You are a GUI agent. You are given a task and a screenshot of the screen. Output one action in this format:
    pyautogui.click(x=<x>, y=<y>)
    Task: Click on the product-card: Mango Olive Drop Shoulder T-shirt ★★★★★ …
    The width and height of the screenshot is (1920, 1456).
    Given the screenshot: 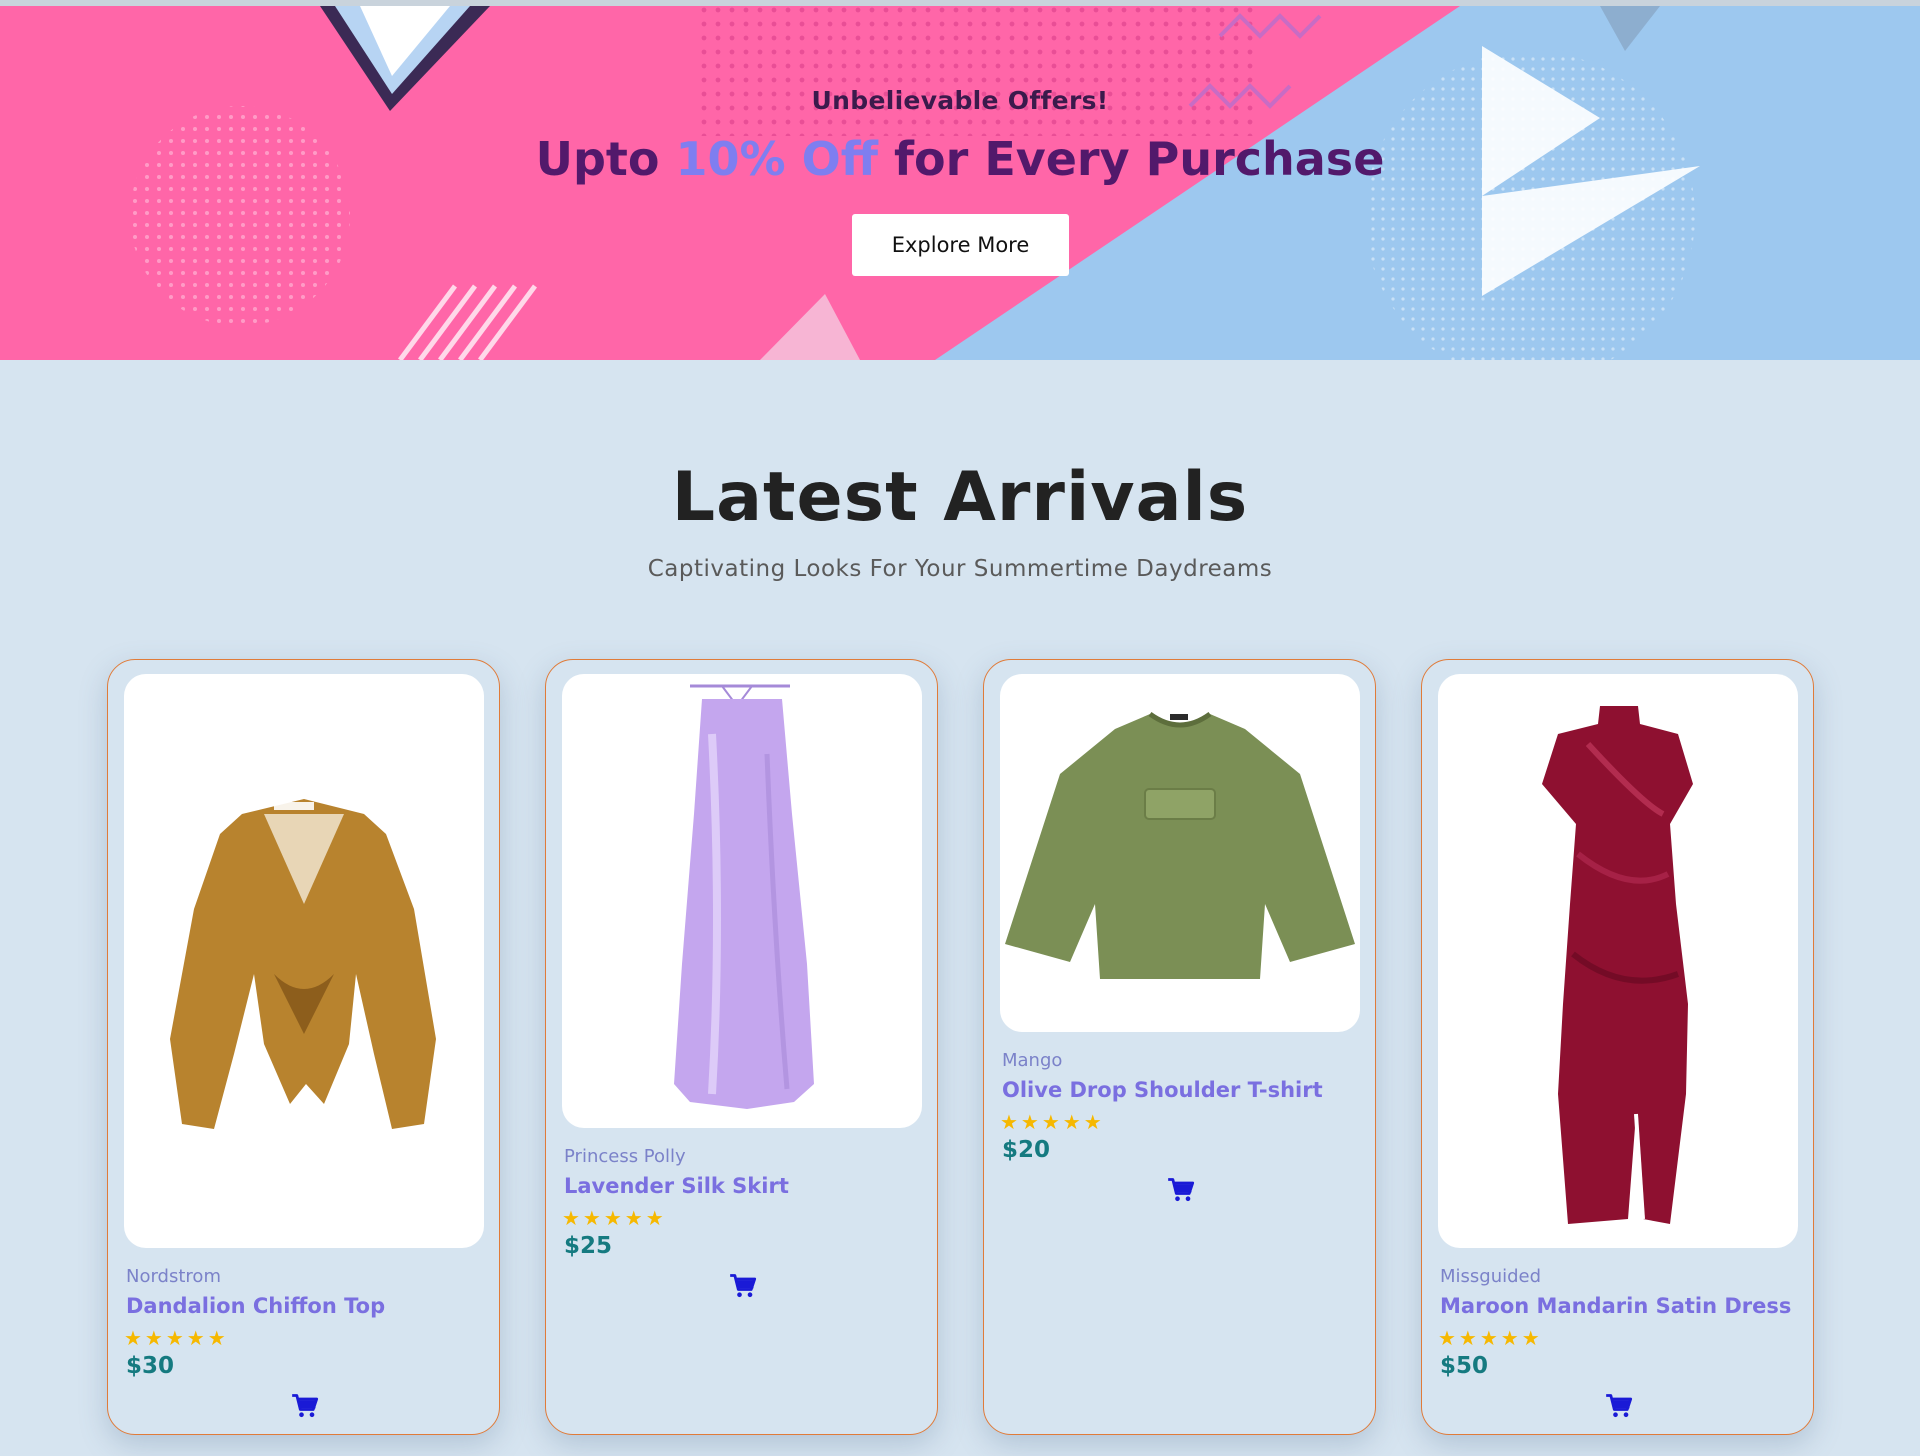 What is the action you would take?
    pyautogui.click(x=1179, y=1047)
    